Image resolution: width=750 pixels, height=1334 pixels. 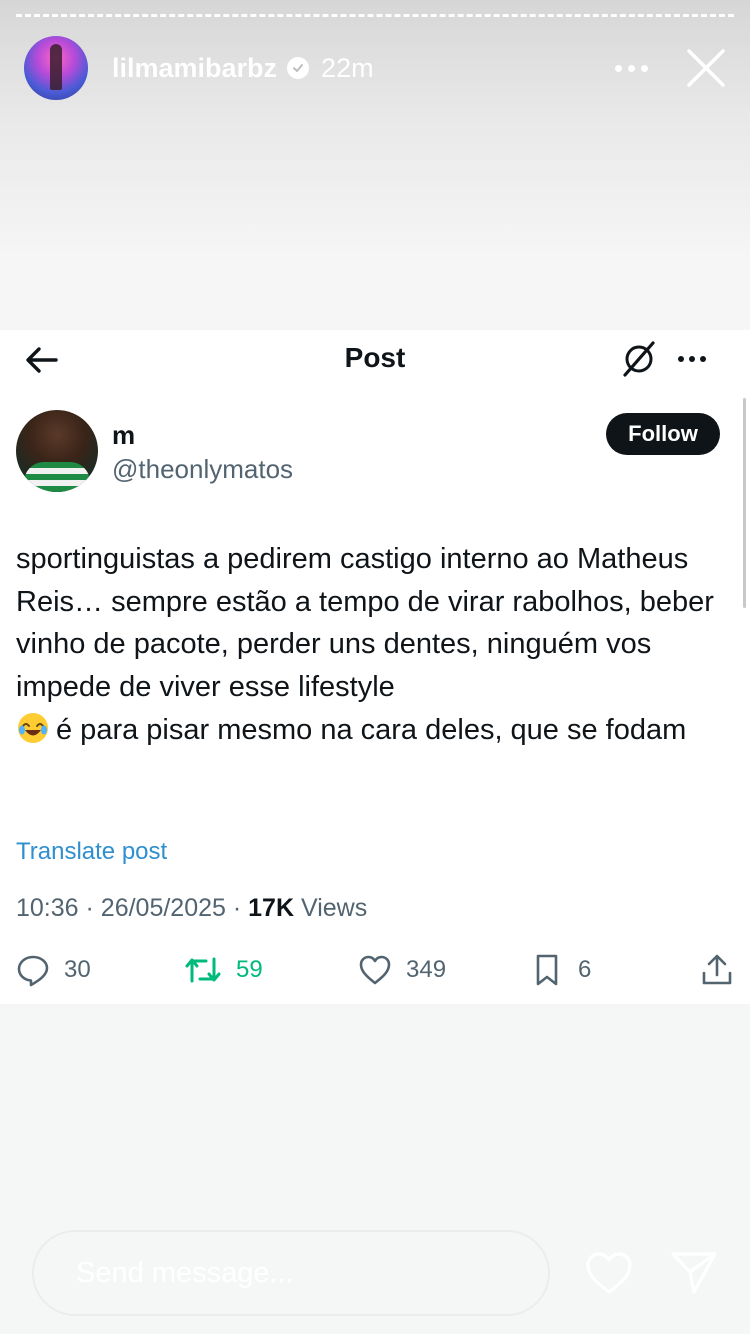 I want to click on story-progress-bar, so click(x=375, y=17).